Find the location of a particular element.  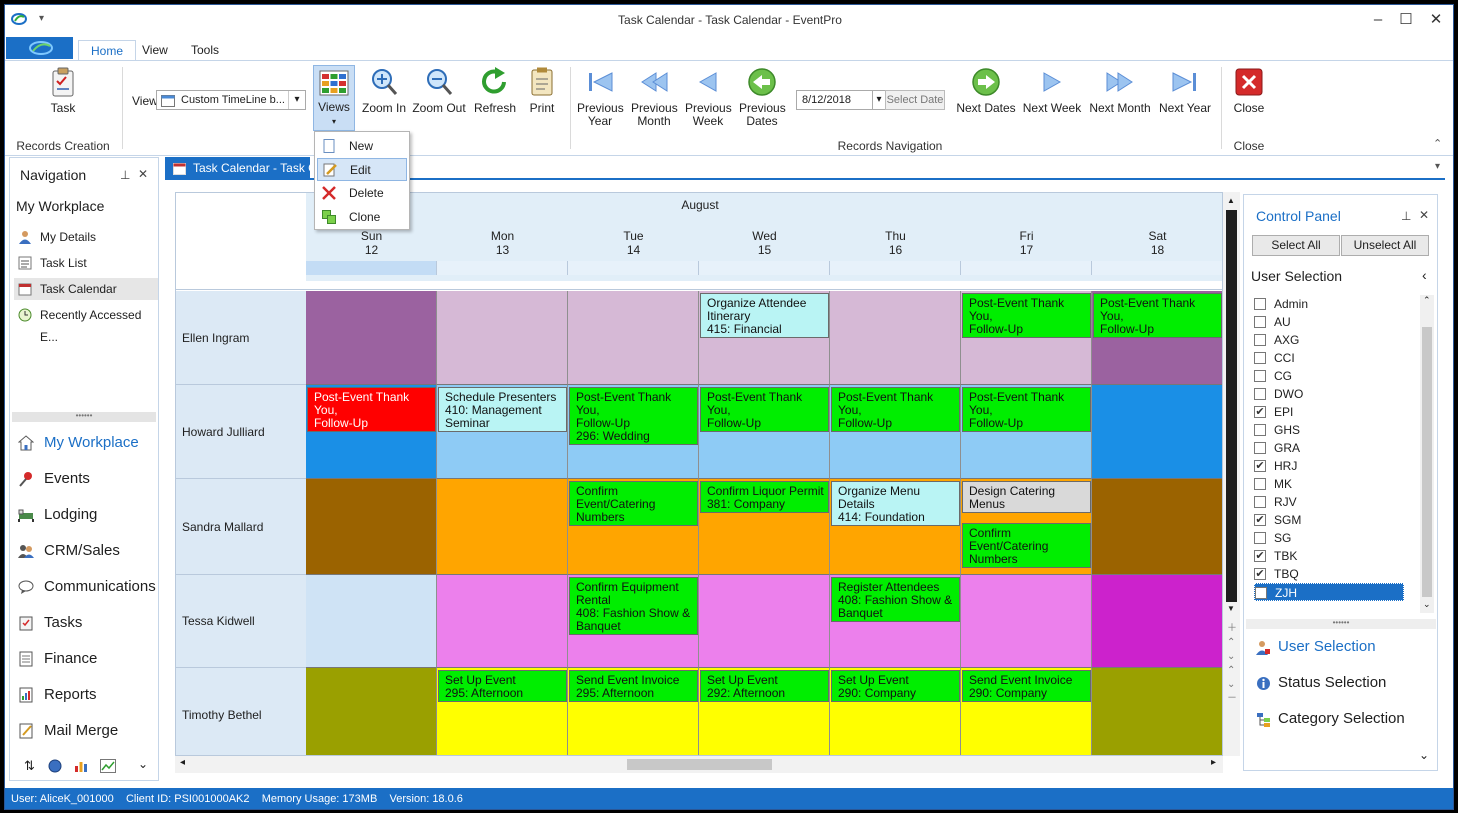

user-list-scrollbar: ⌃ ⌄ is located at coordinates (1427, 454).